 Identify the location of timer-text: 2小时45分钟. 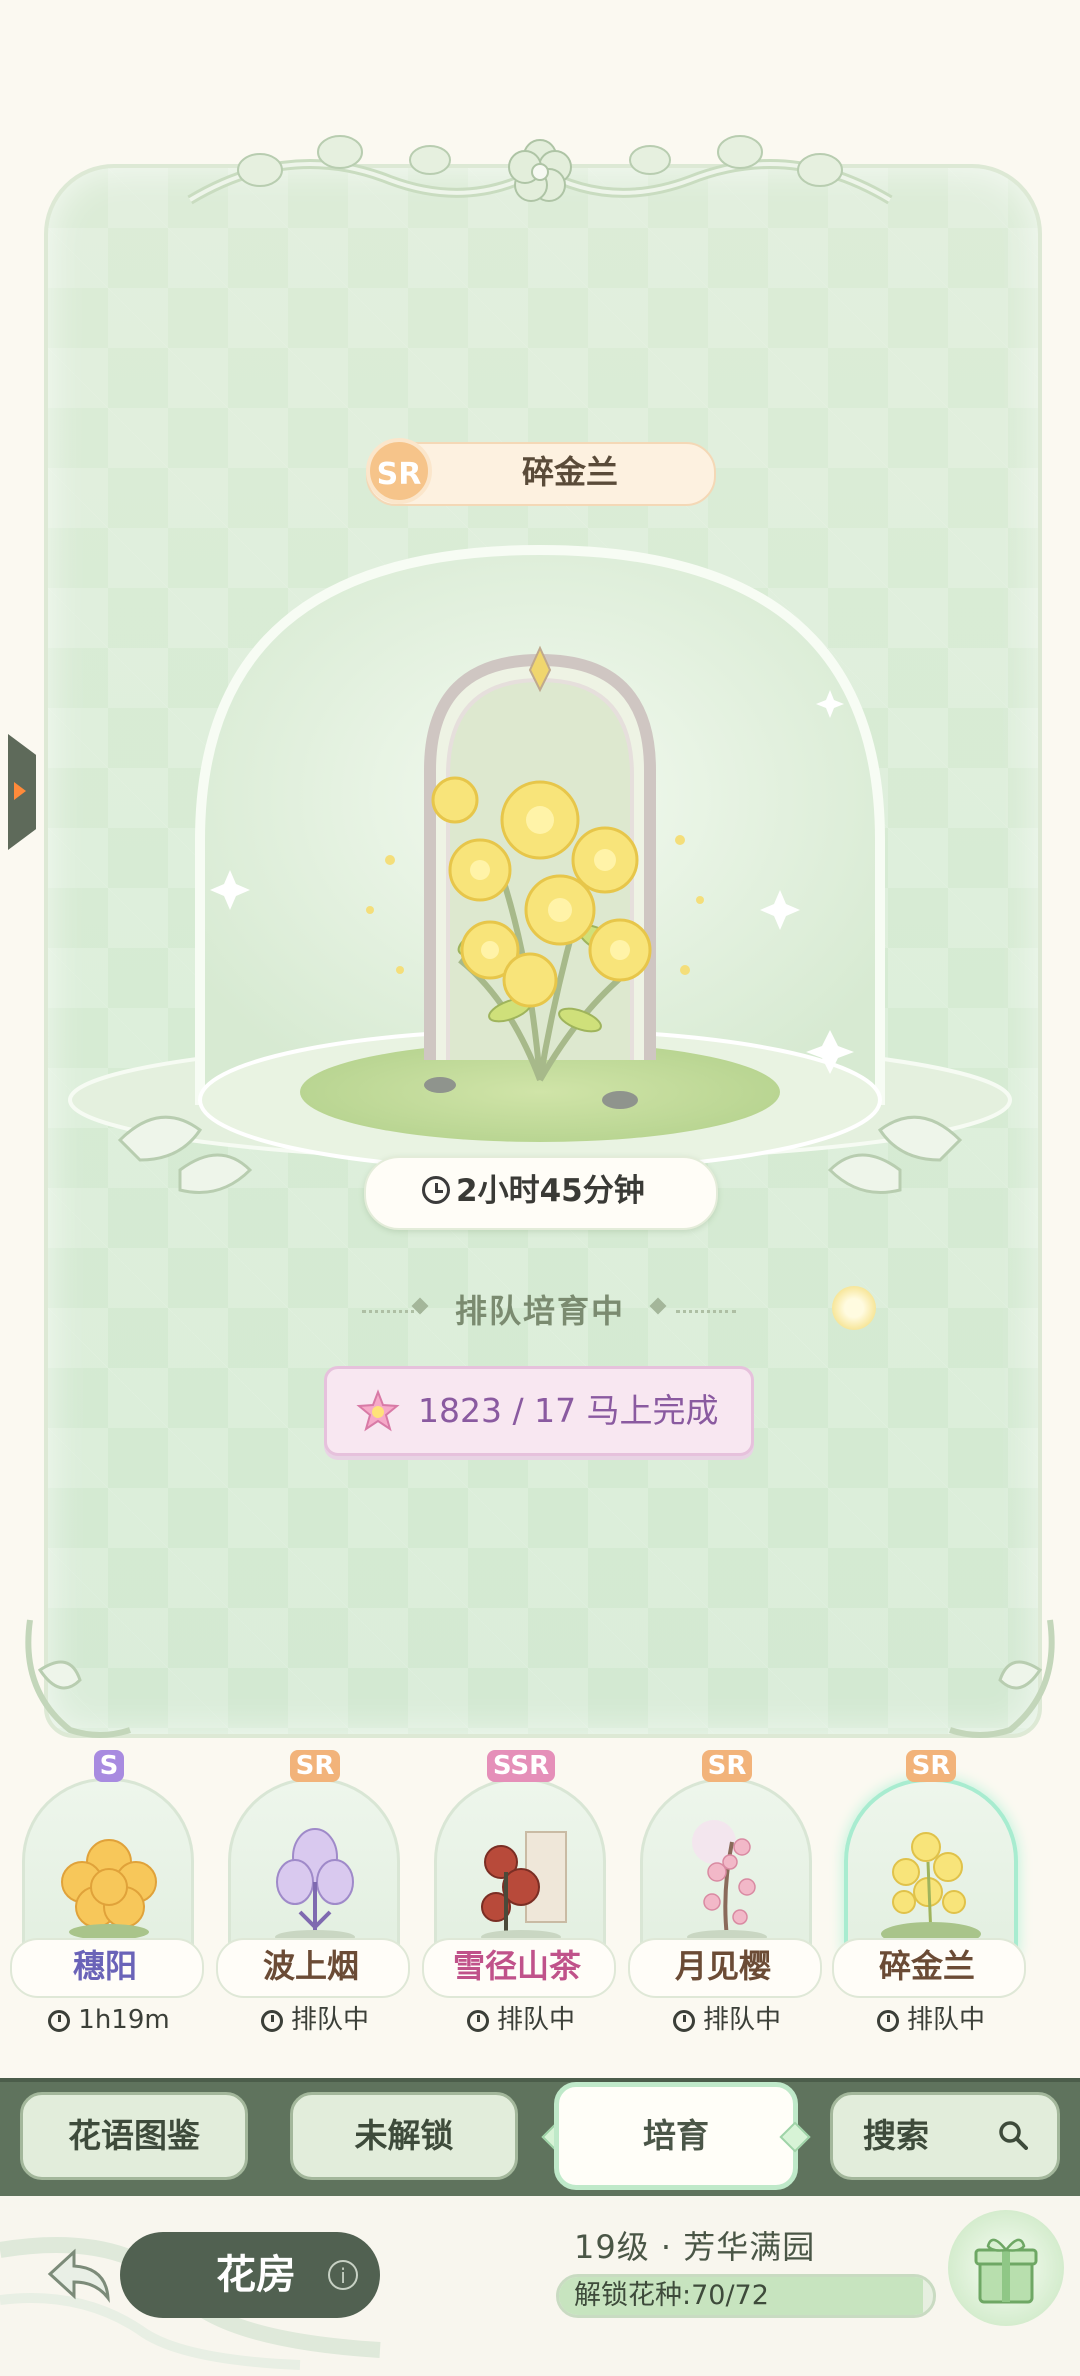
(550, 1191).